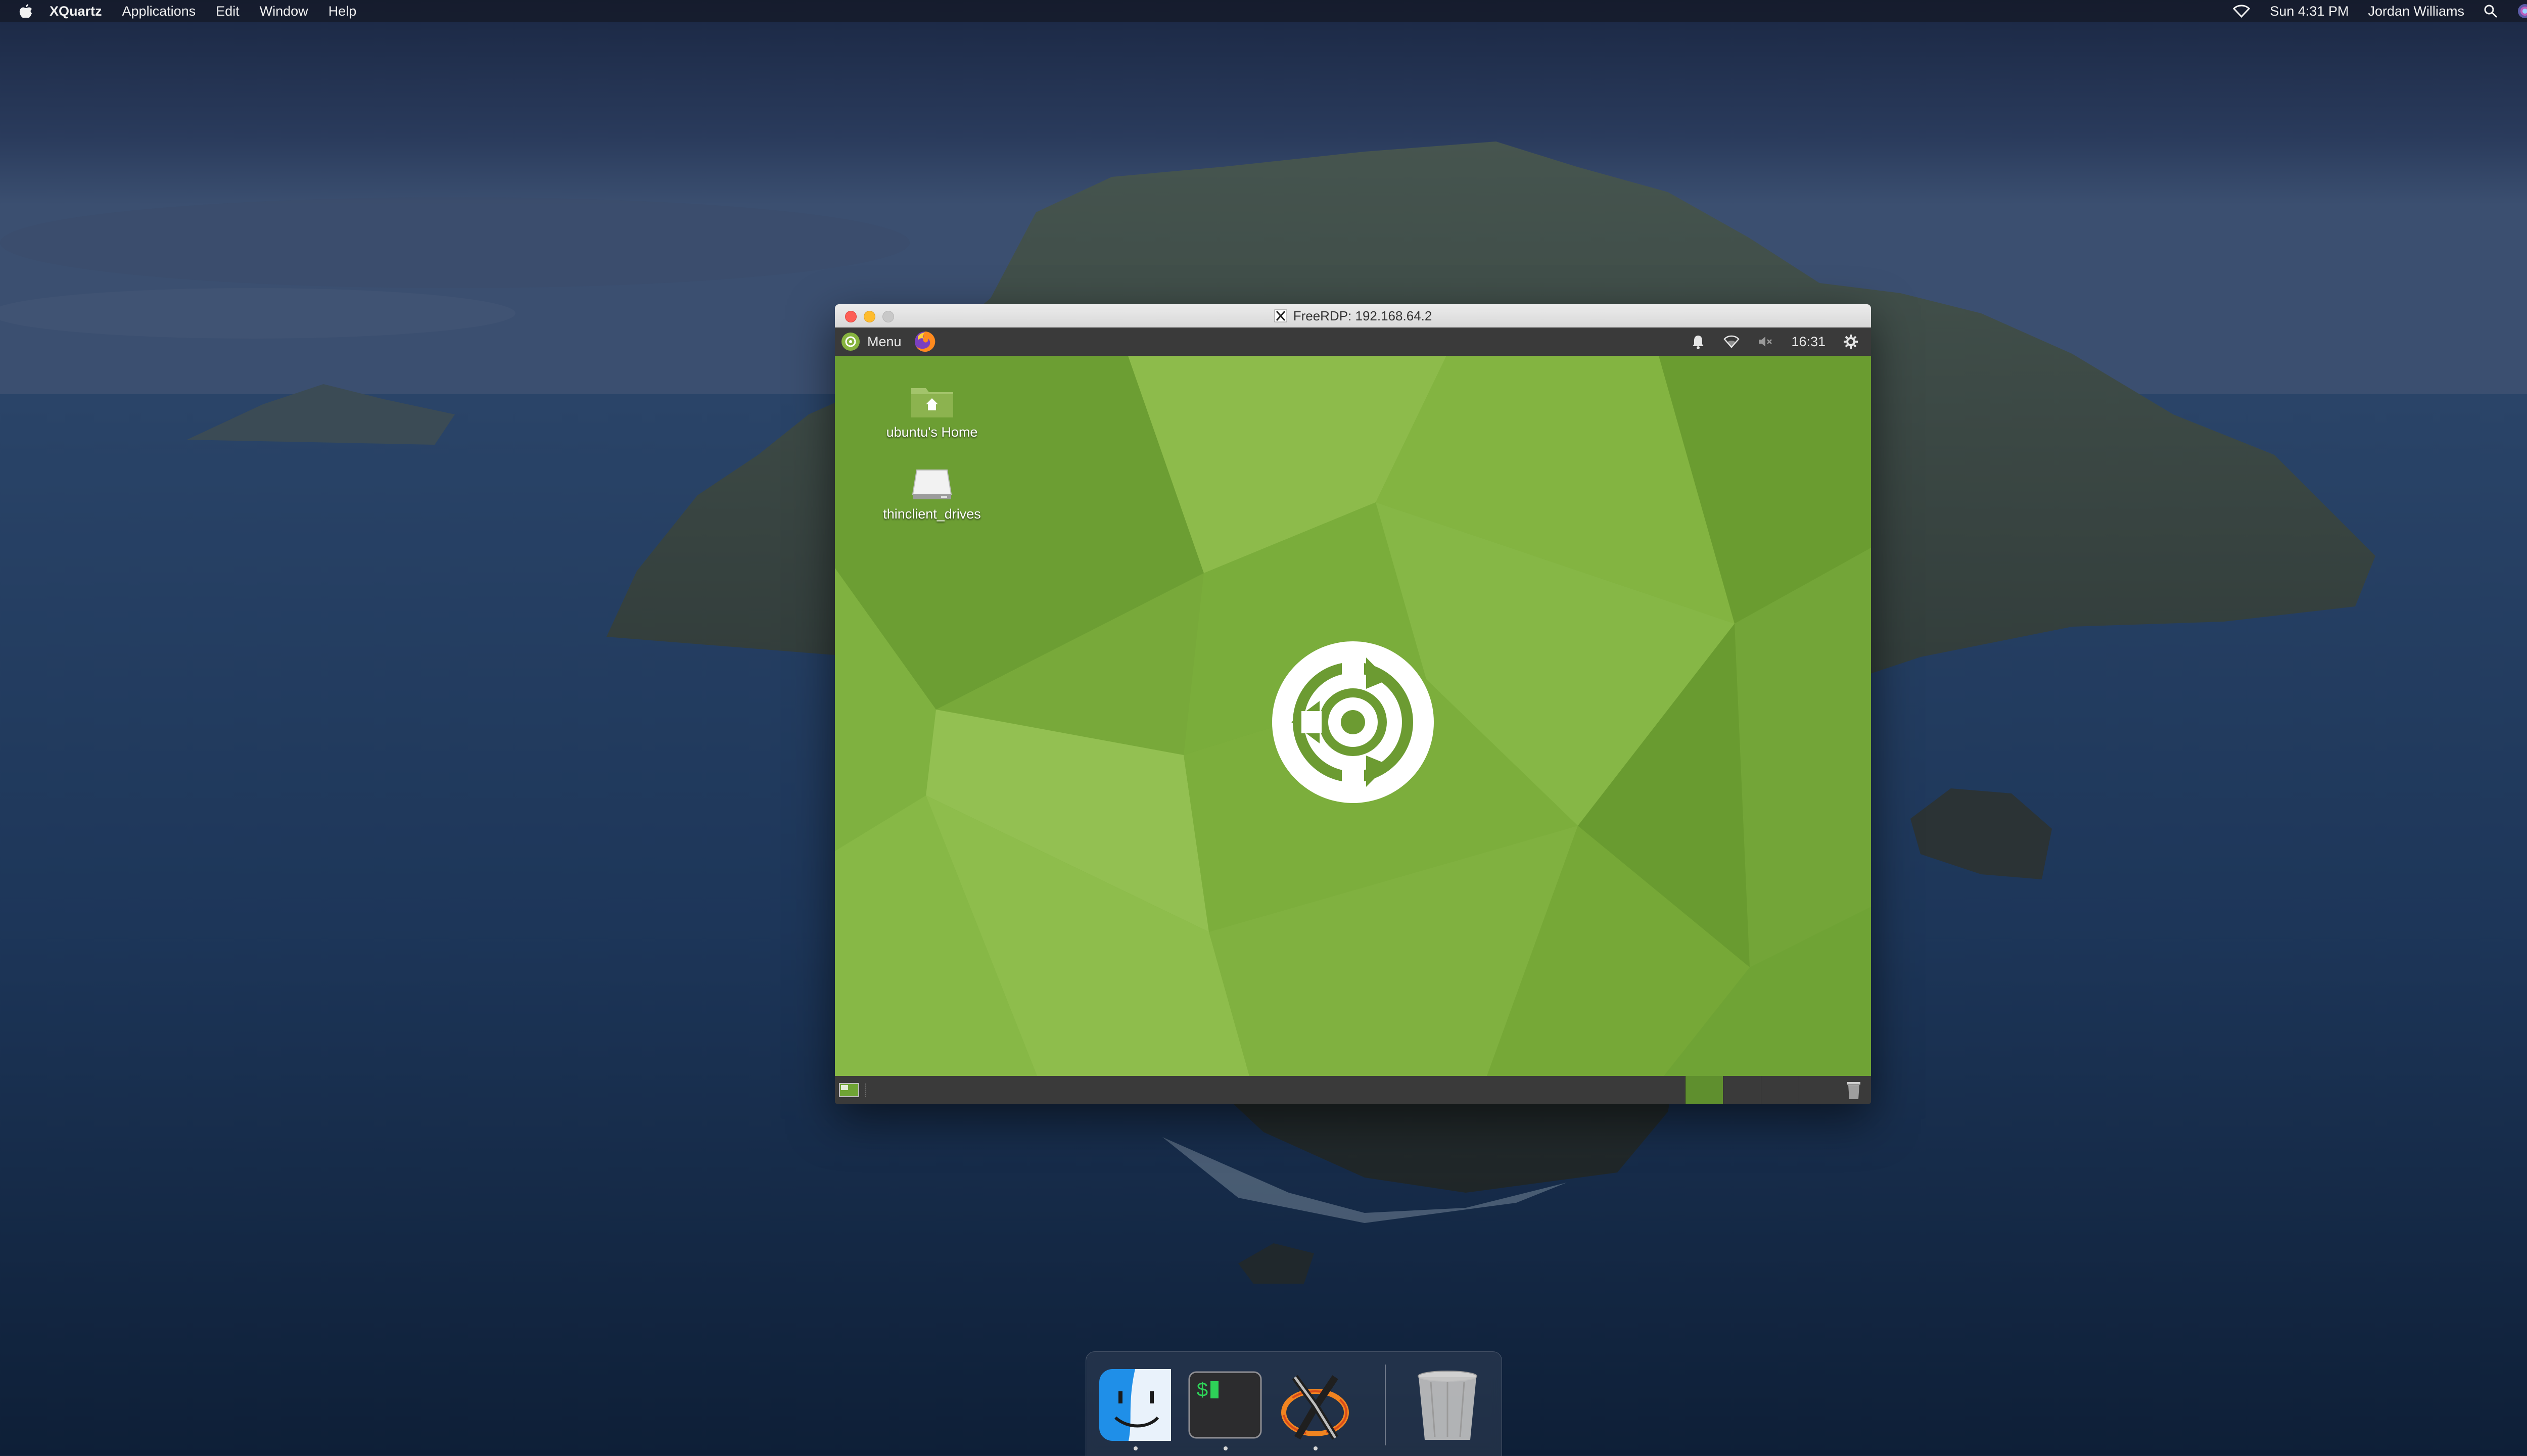  I want to click on terminal-running-indicator, so click(1226, 1448).